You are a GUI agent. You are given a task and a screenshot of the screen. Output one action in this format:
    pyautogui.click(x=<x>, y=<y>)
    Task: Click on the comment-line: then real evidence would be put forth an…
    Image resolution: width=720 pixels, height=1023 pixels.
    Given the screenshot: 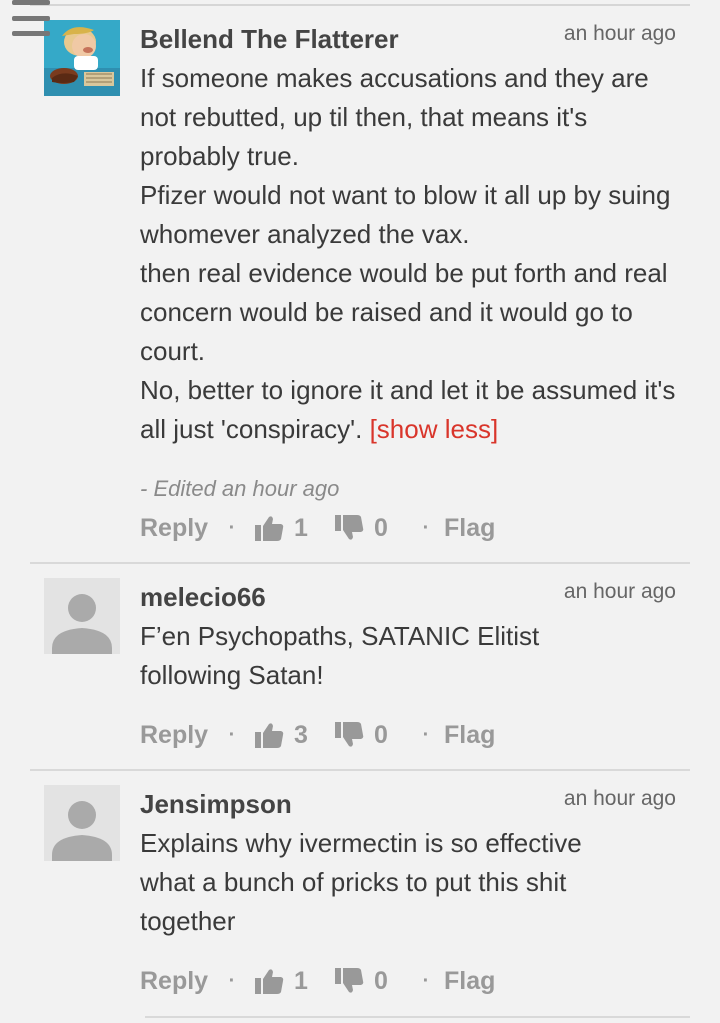 What is the action you would take?
    pyautogui.click(x=404, y=312)
    